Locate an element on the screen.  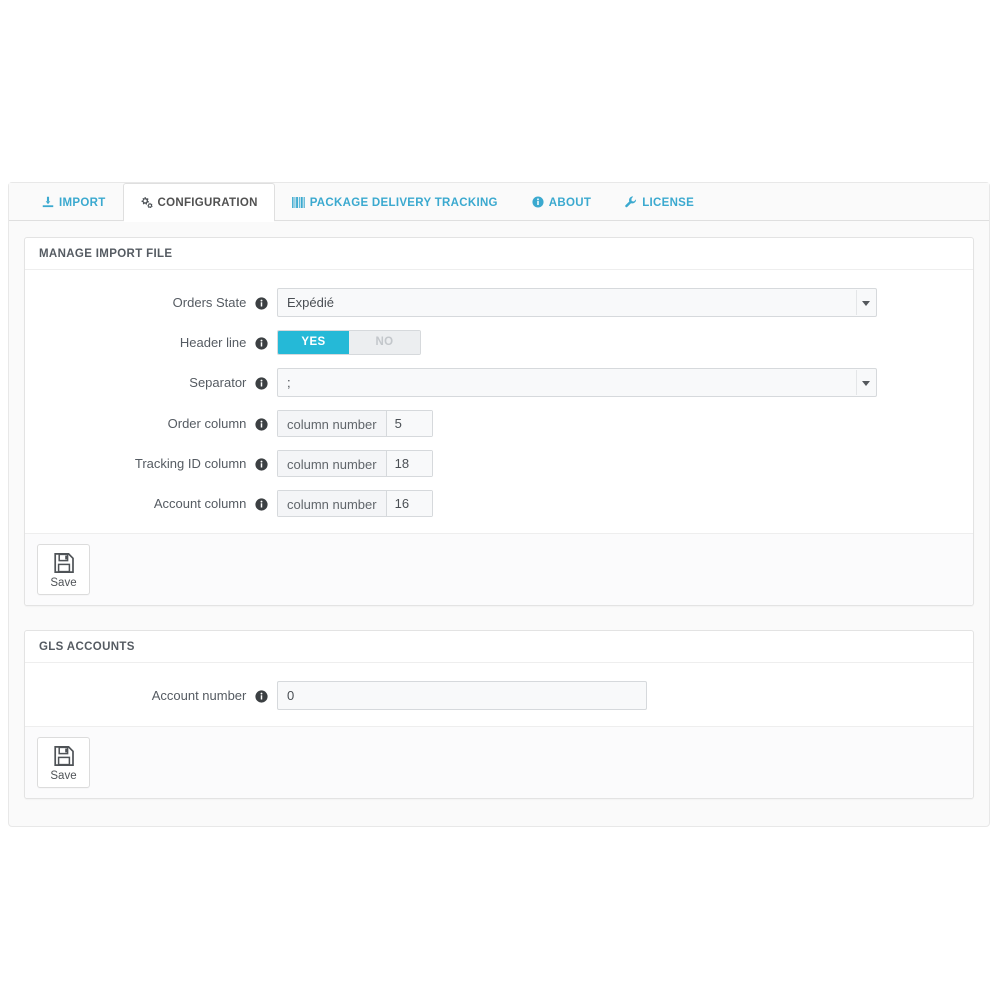
label-tracking-id-column: Tracking ID column is located at coordinates (151, 463).